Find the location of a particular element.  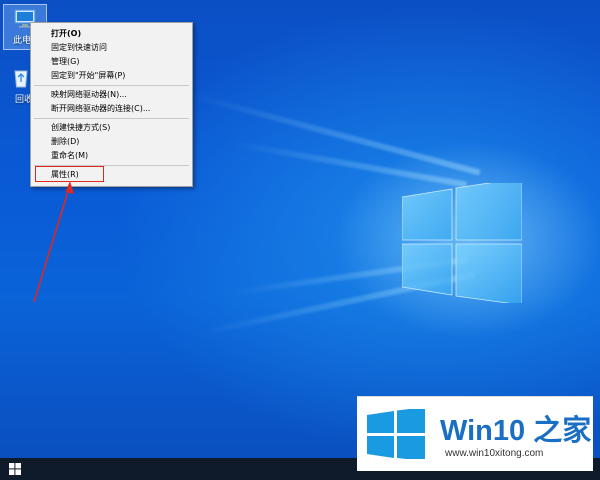

watermark: Win10 之家 www.win10xitong.com is located at coordinates (475, 433).